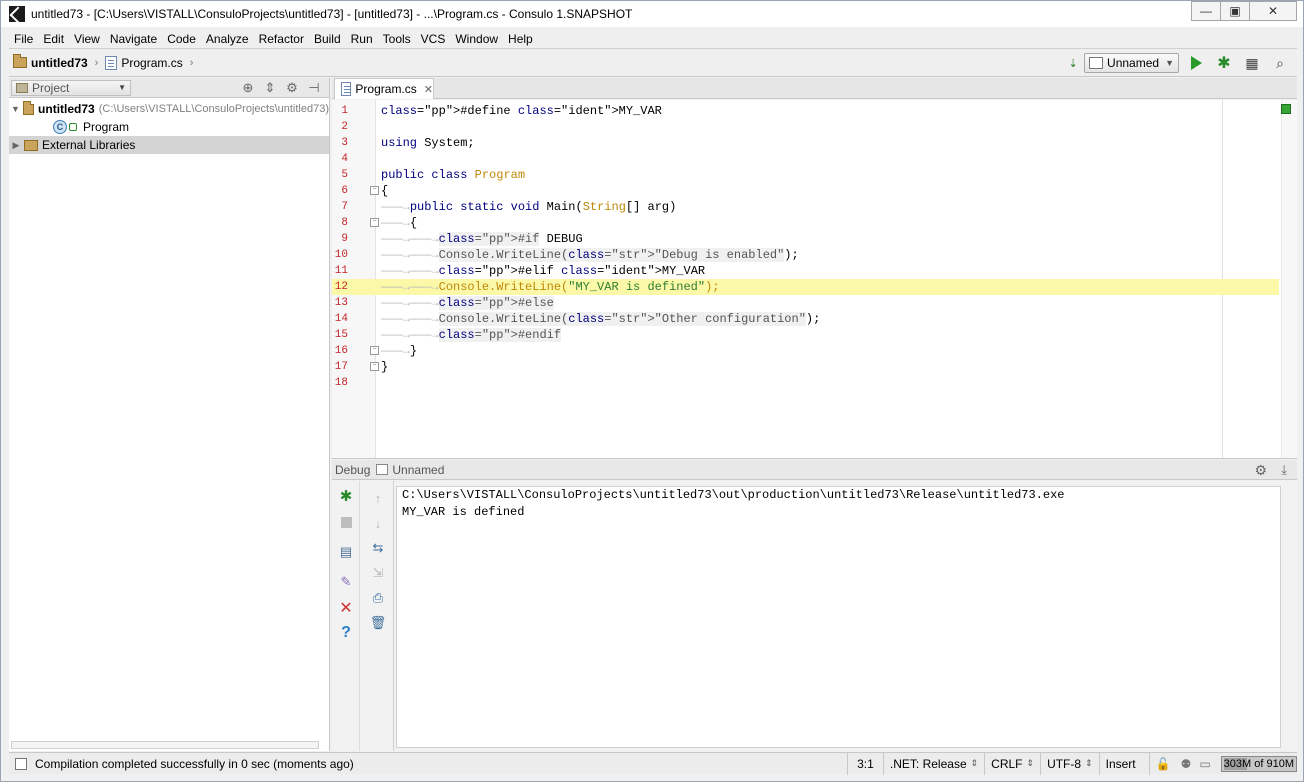  I want to click on line-number: 16, so click(340, 351).